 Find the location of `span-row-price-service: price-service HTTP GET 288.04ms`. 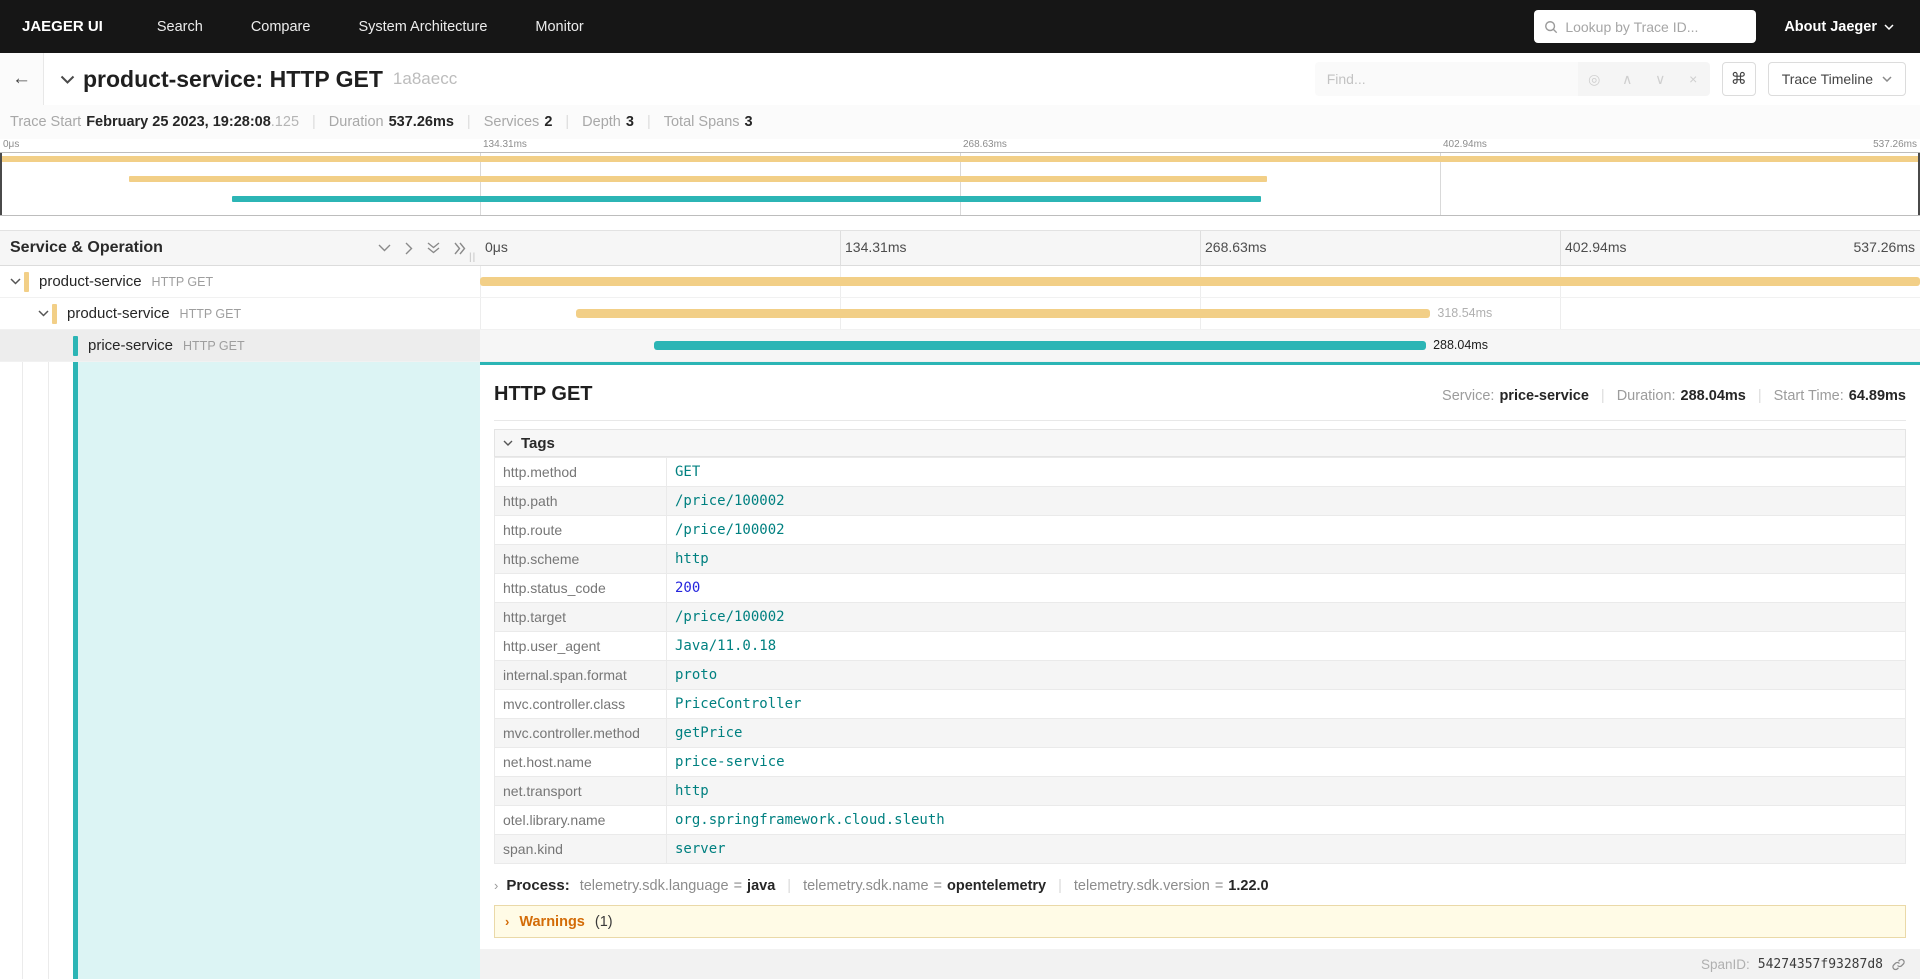

span-row-price-service: price-service HTTP GET 288.04ms is located at coordinates (960, 346).